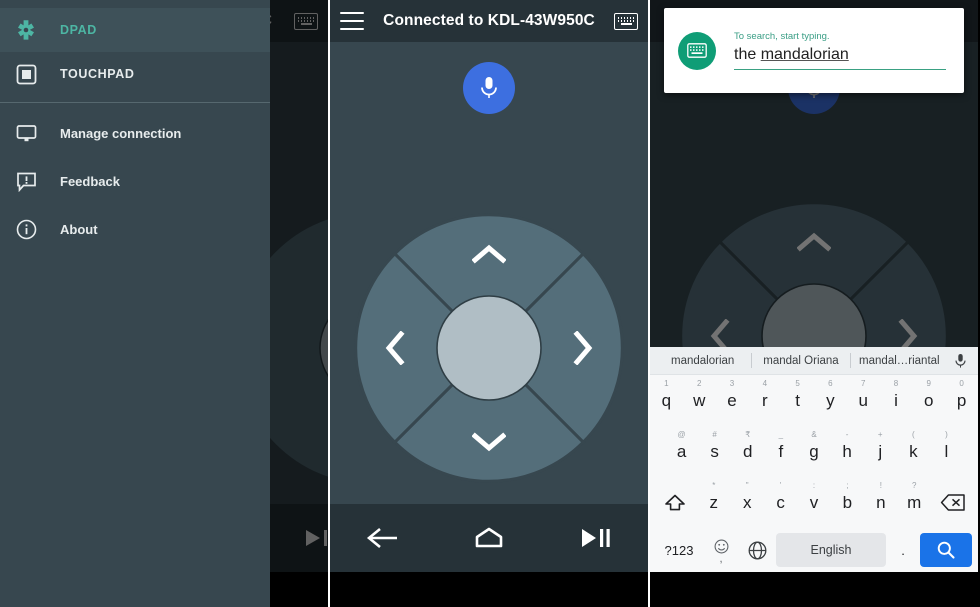 The width and height of the screenshot is (980, 607). Describe the element at coordinates (896, 383) in the screenshot. I see `key-hint: 8` at that location.